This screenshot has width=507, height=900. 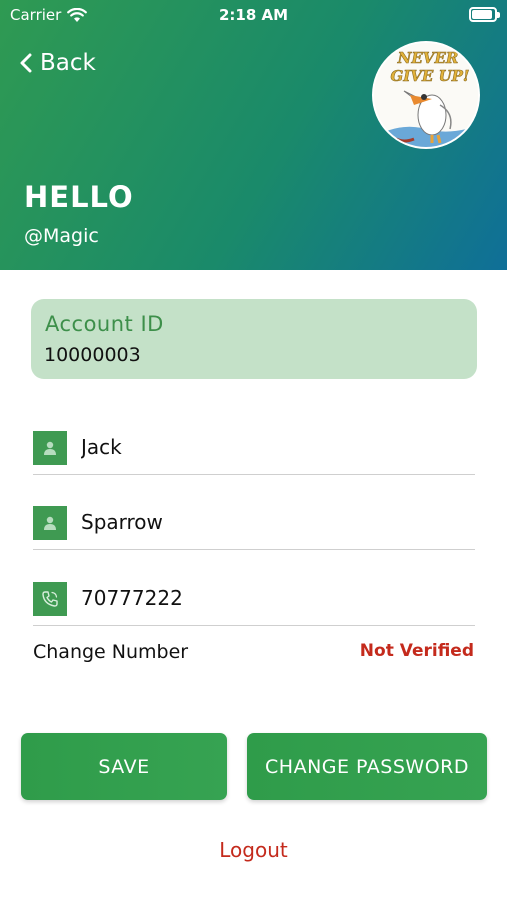 What do you see at coordinates (429, 76) in the screenshot?
I see `avatar-text-line2: GIVE UP!` at bounding box center [429, 76].